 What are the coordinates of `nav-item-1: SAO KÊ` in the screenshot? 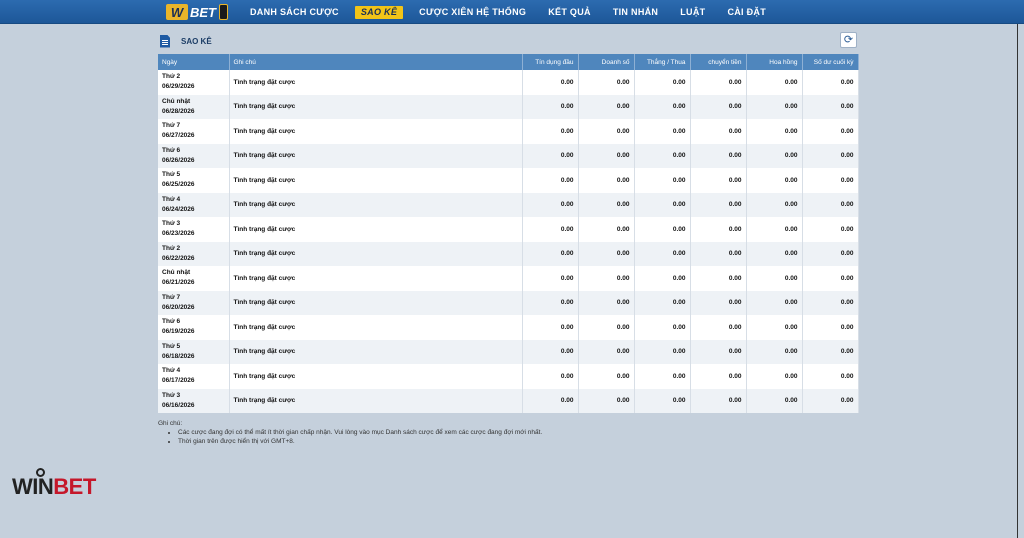 It's located at (379, 12).